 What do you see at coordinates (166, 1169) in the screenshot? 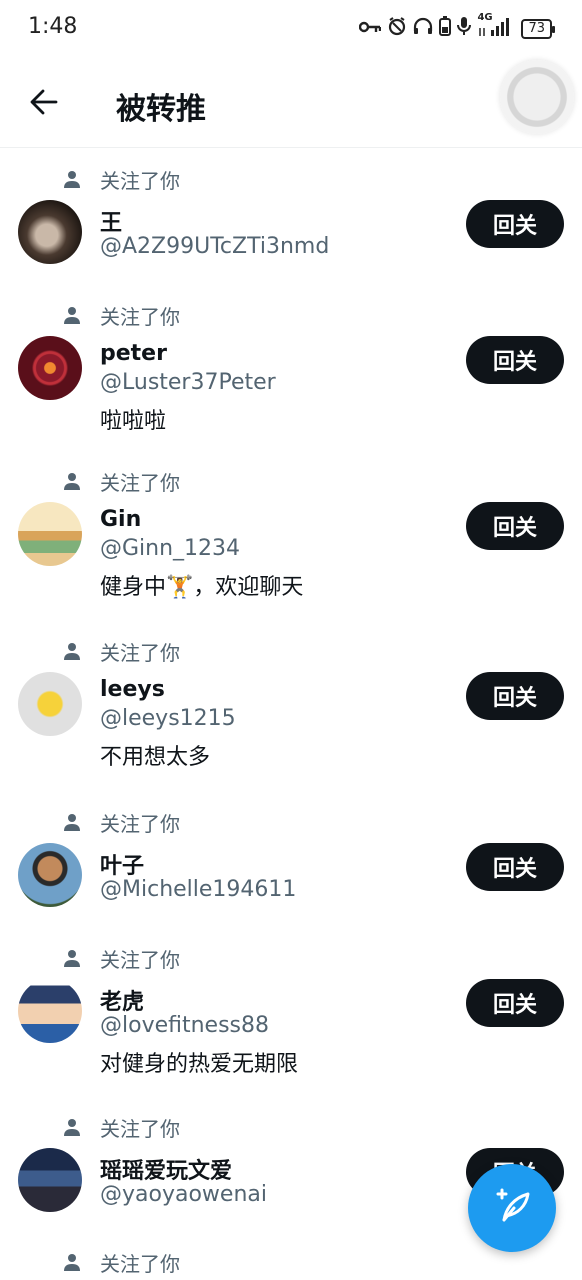
I see `user-name: 瑶瑶爱玩文爱` at bounding box center [166, 1169].